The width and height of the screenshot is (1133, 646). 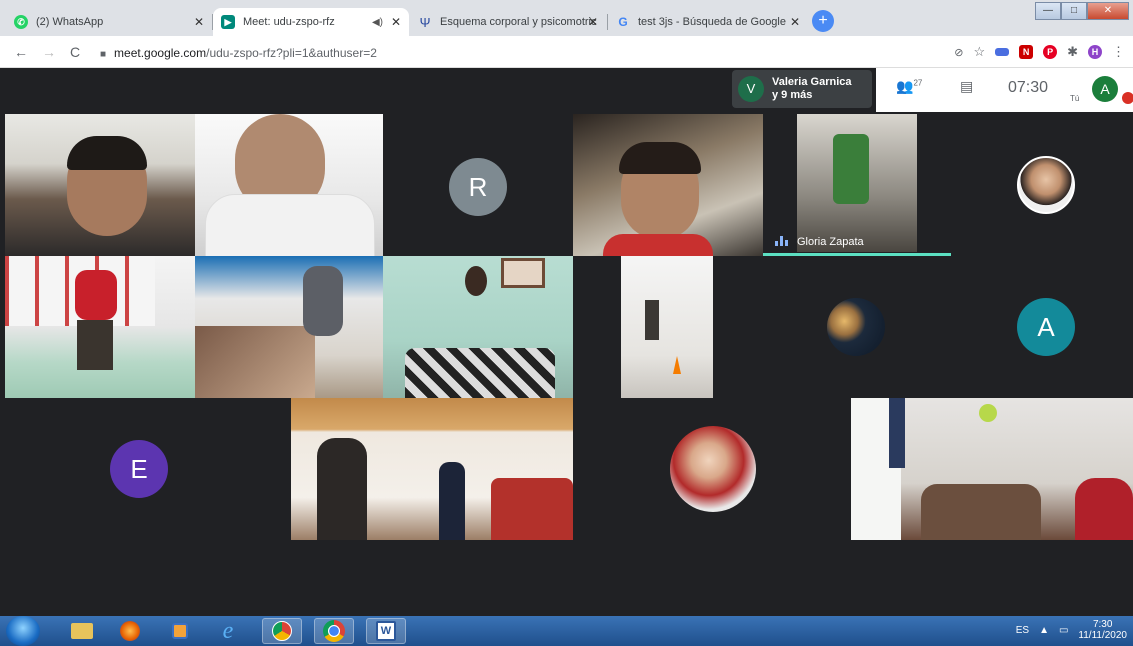 I want to click on speaker-icon: ◀), so click(x=377, y=22).